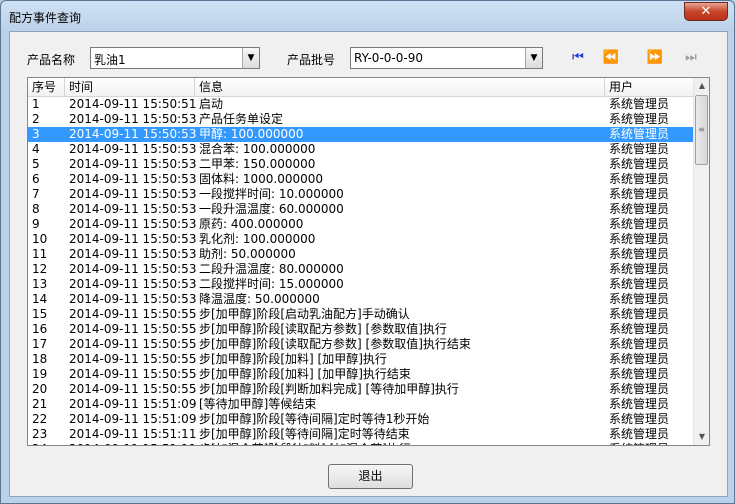 The image size is (735, 504). Describe the element at coordinates (361, 254) in the screenshot. I see `table-row: 11 2014-09-11 15:50:53 助剂: 50.000000 系统管理员` at that location.